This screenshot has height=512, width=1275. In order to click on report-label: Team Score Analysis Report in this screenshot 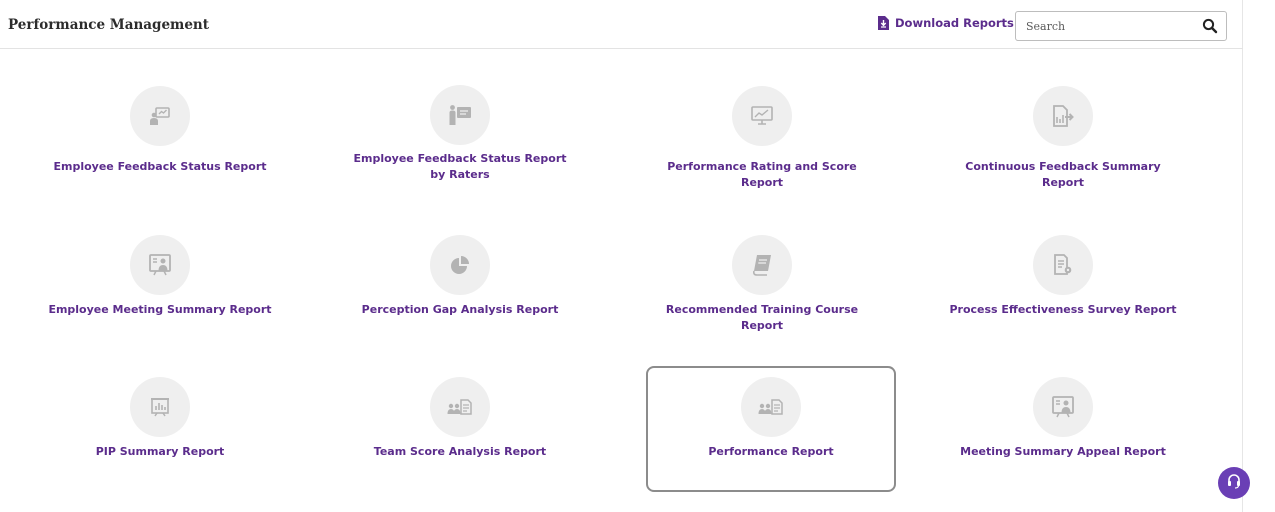, I will do `click(460, 451)`.